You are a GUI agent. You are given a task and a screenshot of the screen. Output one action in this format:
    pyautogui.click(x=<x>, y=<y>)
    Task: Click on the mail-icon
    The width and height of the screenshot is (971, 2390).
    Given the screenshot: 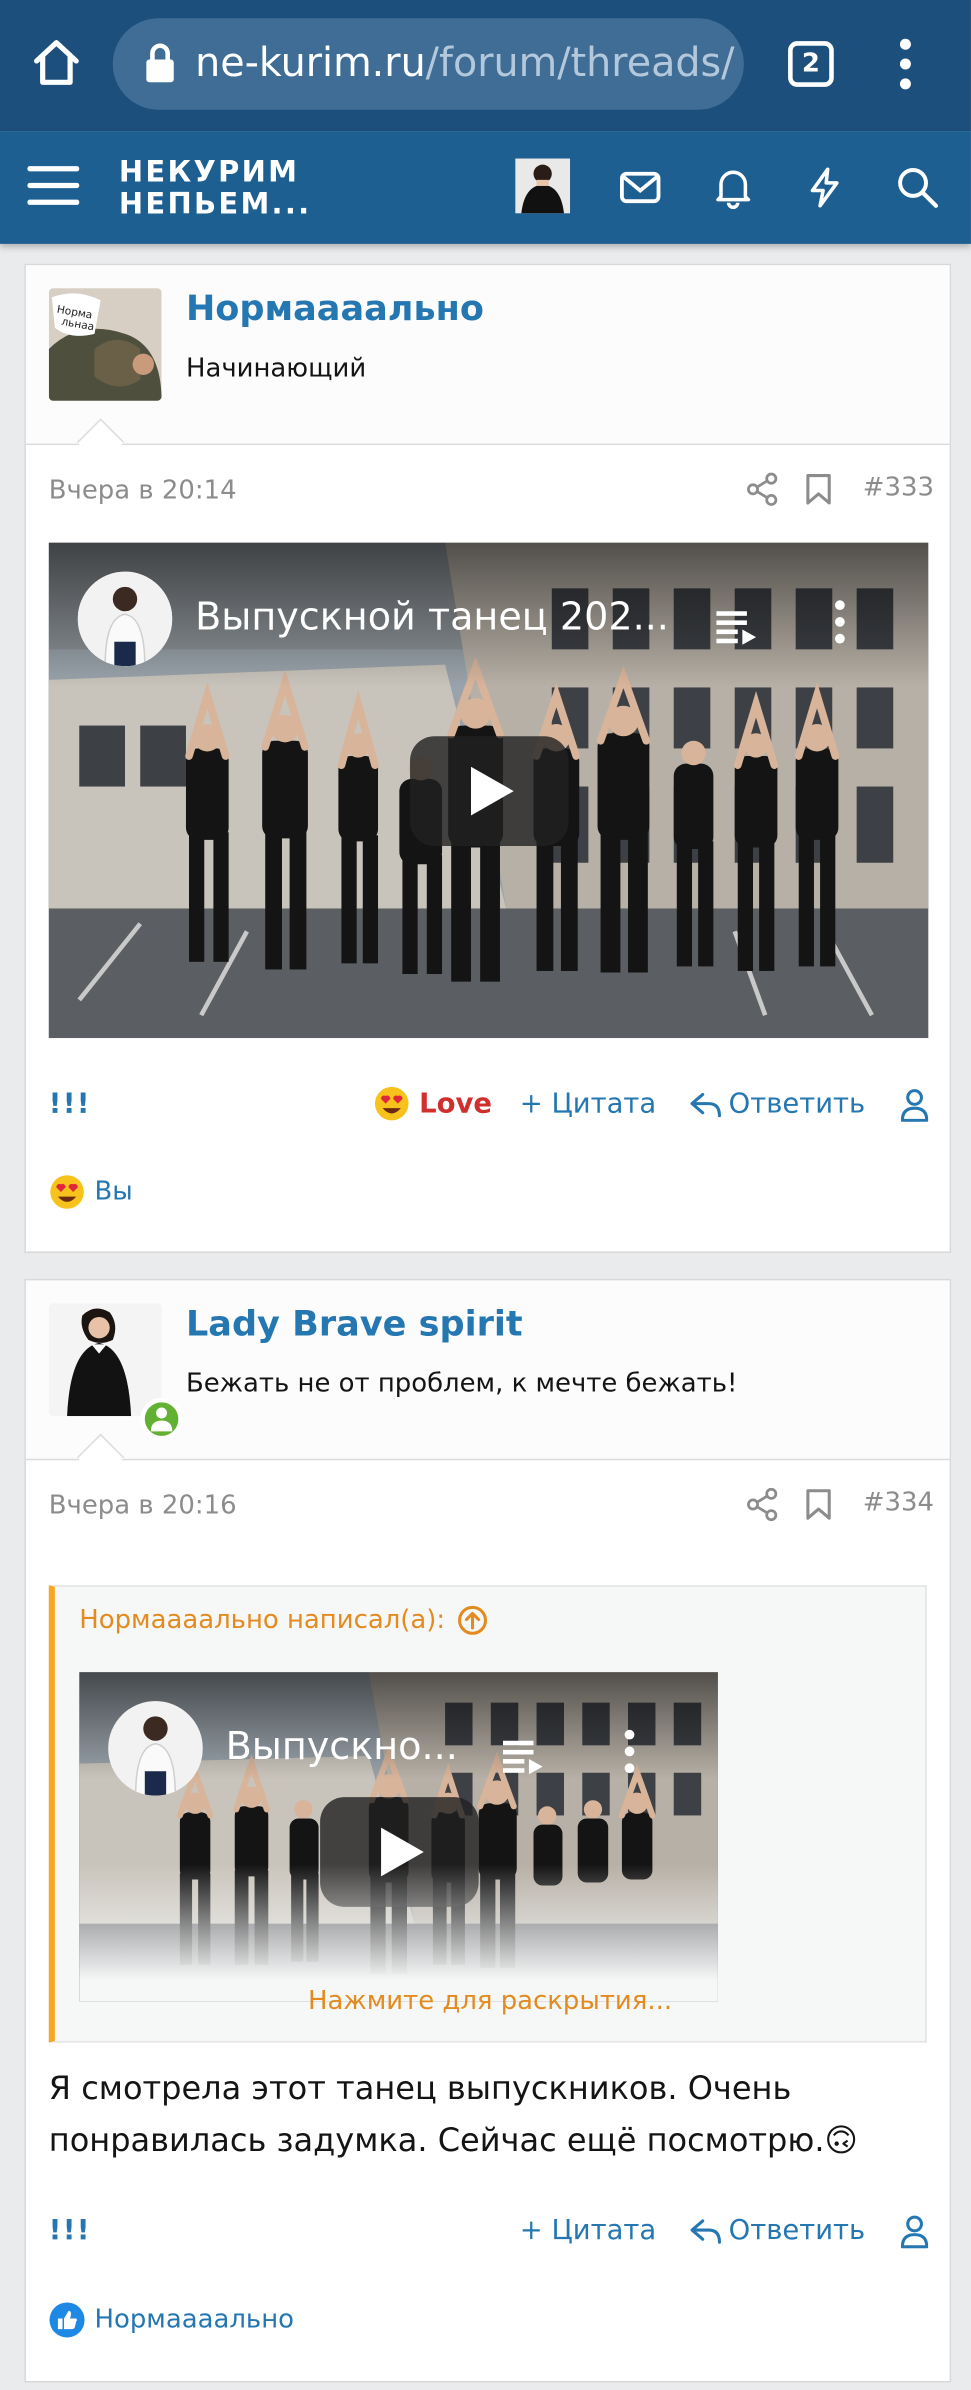 What is the action you would take?
    pyautogui.click(x=640, y=188)
    